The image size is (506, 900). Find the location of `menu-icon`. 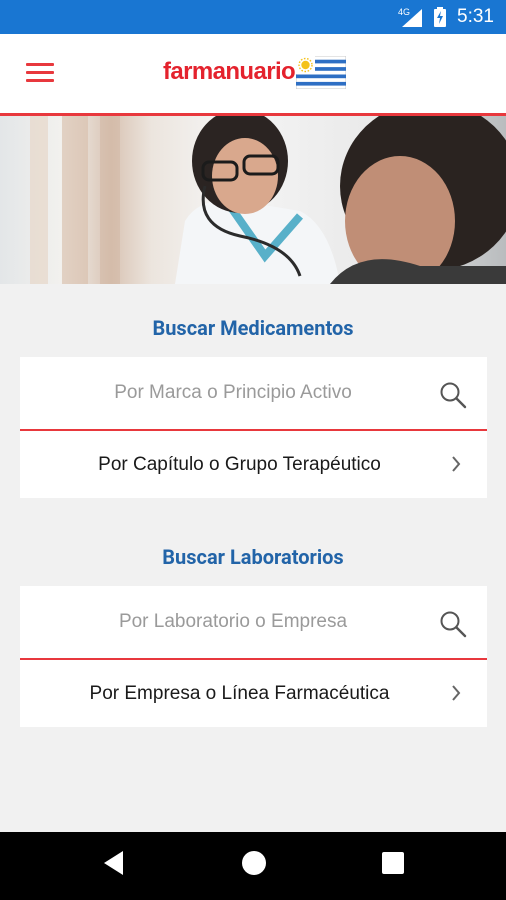

menu-icon is located at coordinates (40, 74).